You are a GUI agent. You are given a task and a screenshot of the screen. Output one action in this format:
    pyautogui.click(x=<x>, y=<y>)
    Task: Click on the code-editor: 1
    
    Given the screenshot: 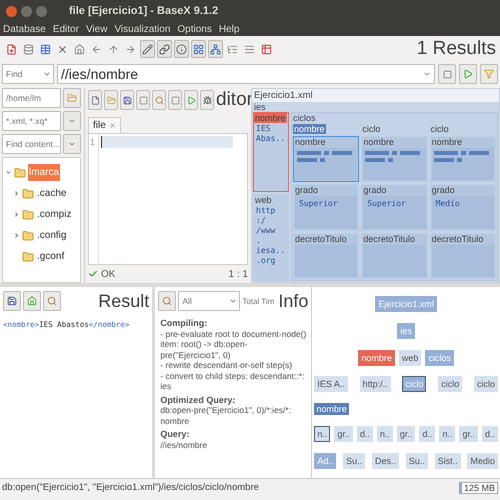 What is the action you would take?
    pyautogui.click(x=168, y=199)
    